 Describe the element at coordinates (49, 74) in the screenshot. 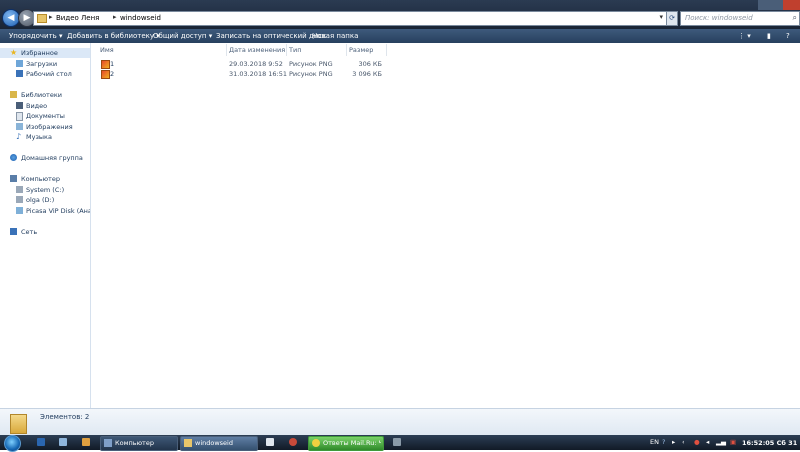

I see `nav-desktop-label: Рабочий стол` at that location.